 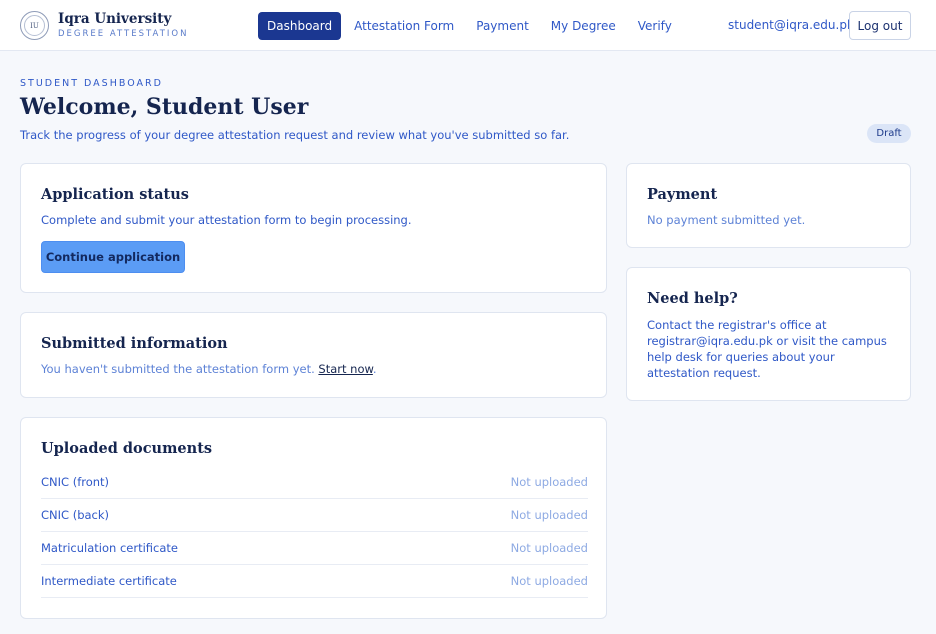 What do you see at coordinates (127, 448) in the screenshot?
I see `uploaded-documents-title: Uploaded documents` at bounding box center [127, 448].